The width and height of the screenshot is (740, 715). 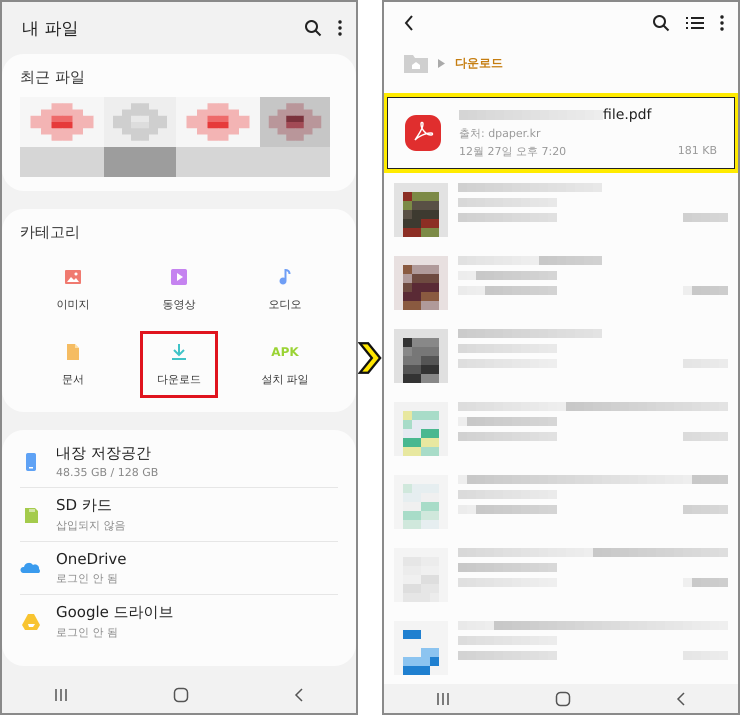 What do you see at coordinates (423, 133) in the screenshot?
I see `pdf-icon` at bounding box center [423, 133].